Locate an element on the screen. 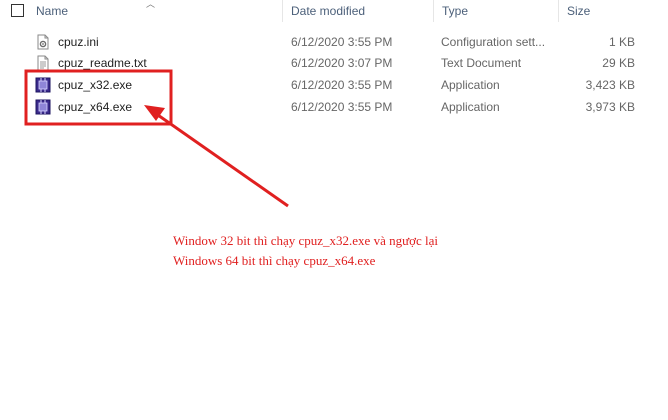  file-name: cpuz_x64.exe is located at coordinates (95, 107).